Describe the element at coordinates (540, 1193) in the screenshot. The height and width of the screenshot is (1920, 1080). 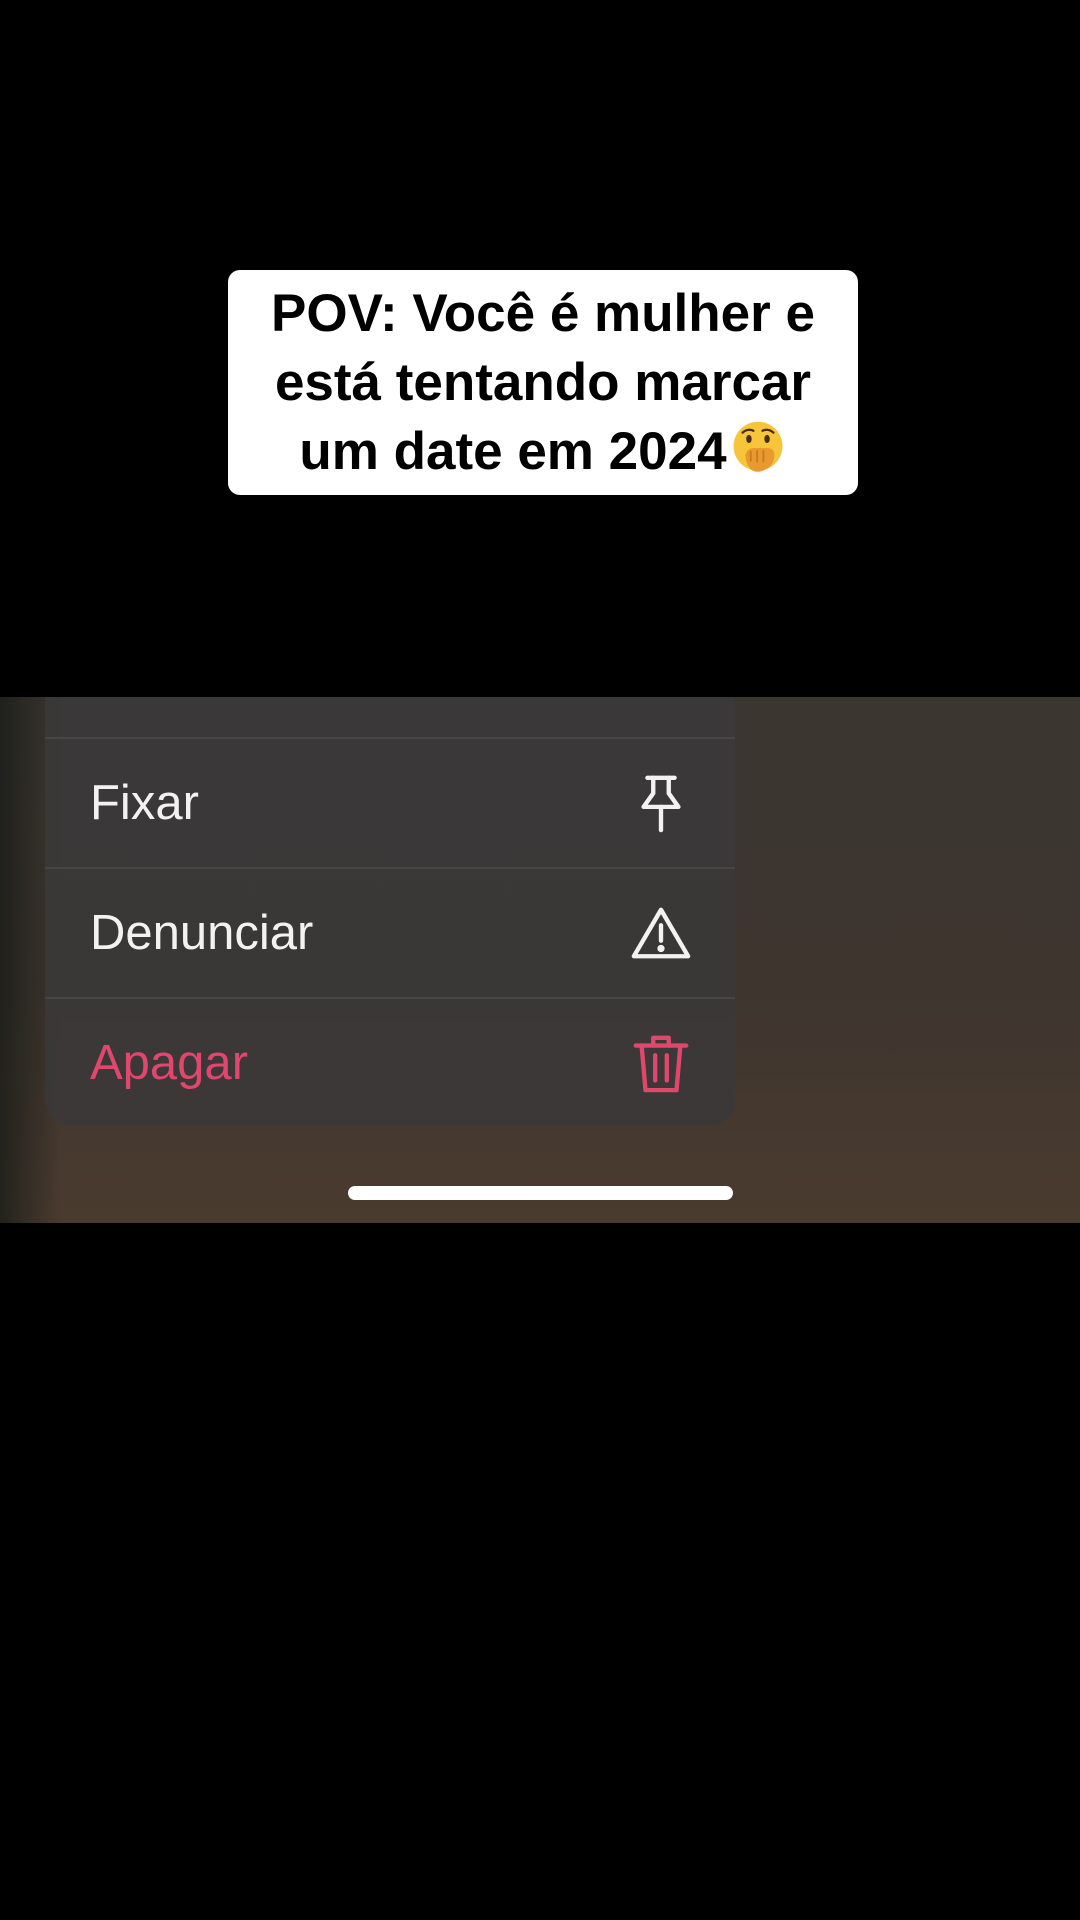
I see `home-indicator` at that location.